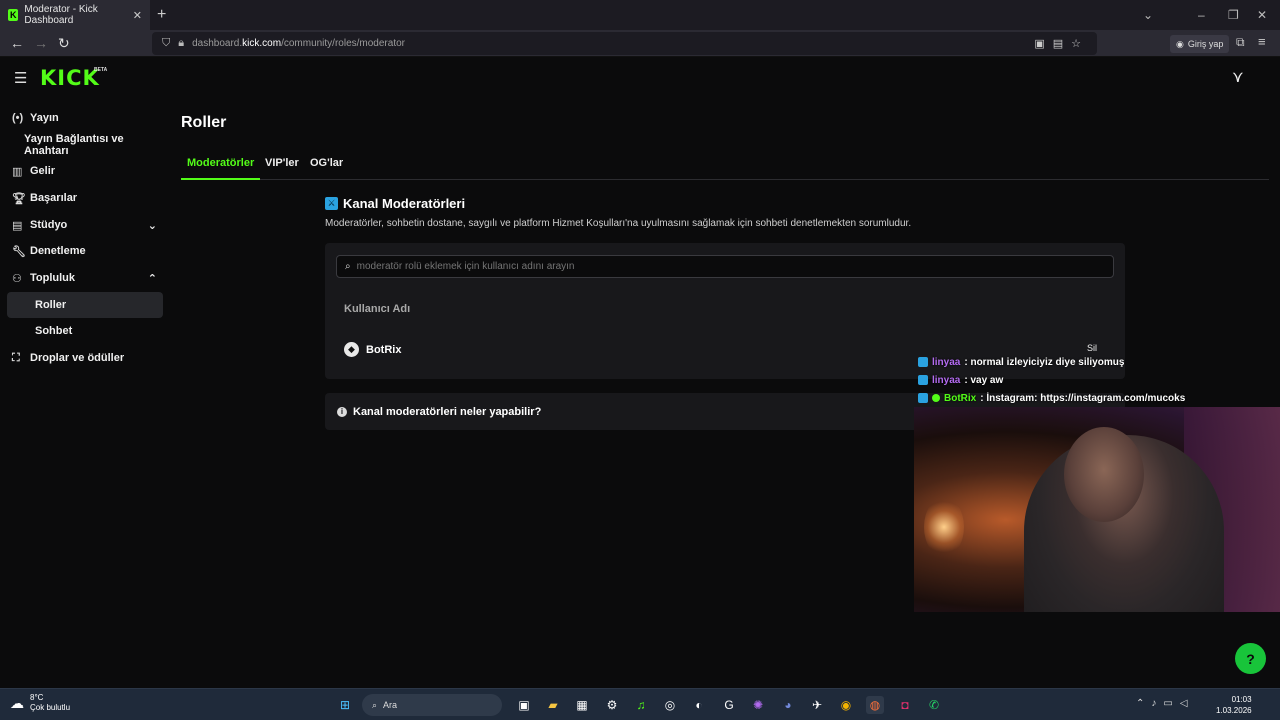  Describe the element at coordinates (1233, 15) in the screenshot. I see `maximize-icon: ❐` at that location.